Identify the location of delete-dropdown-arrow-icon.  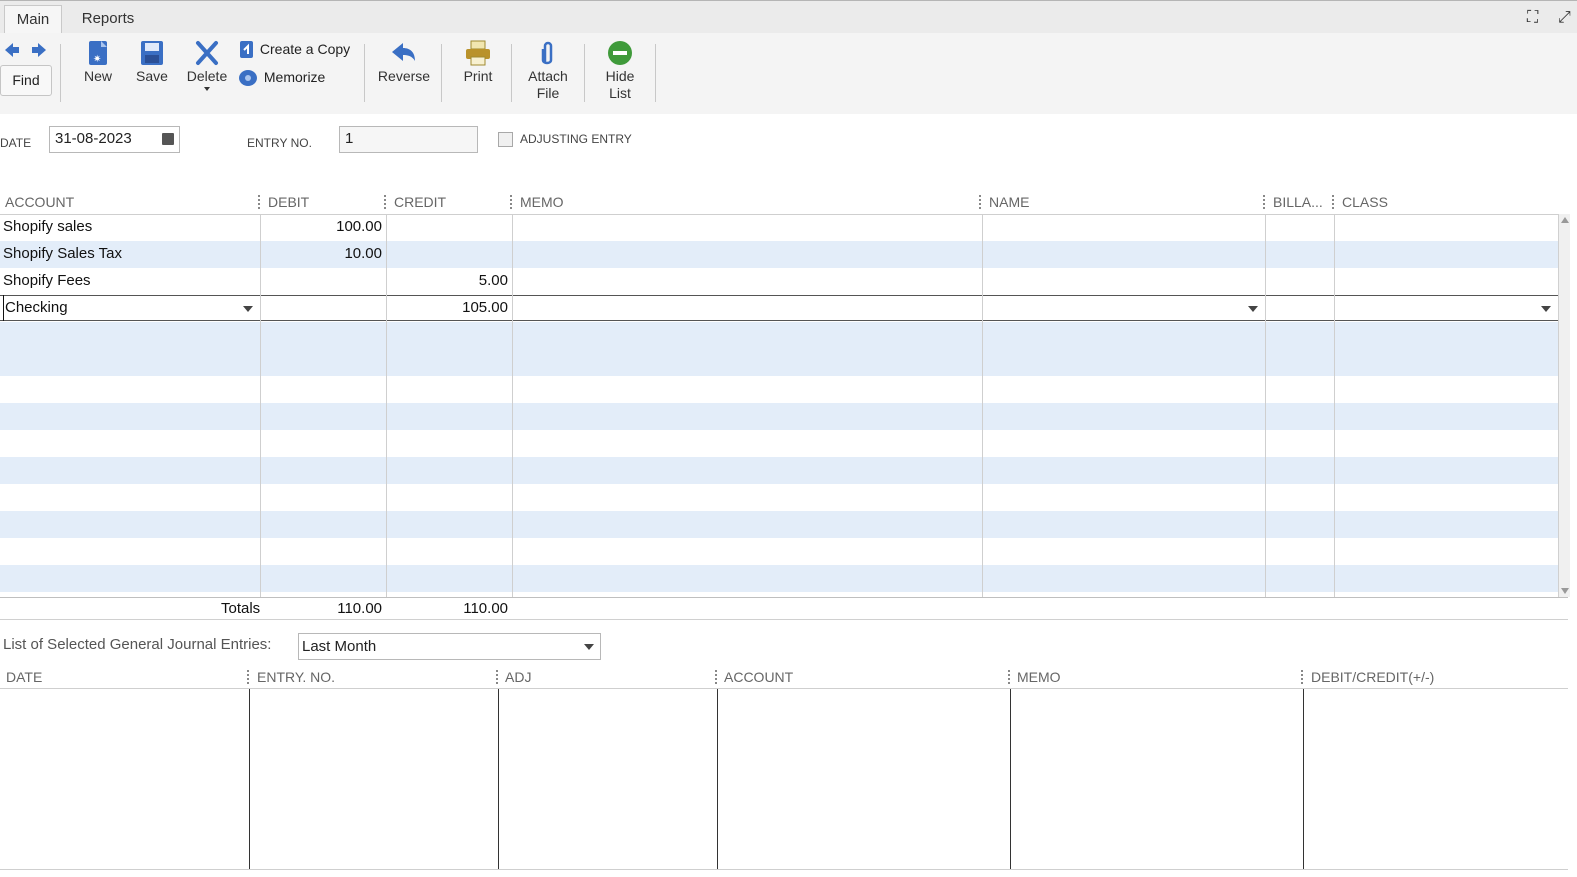
(207, 89).